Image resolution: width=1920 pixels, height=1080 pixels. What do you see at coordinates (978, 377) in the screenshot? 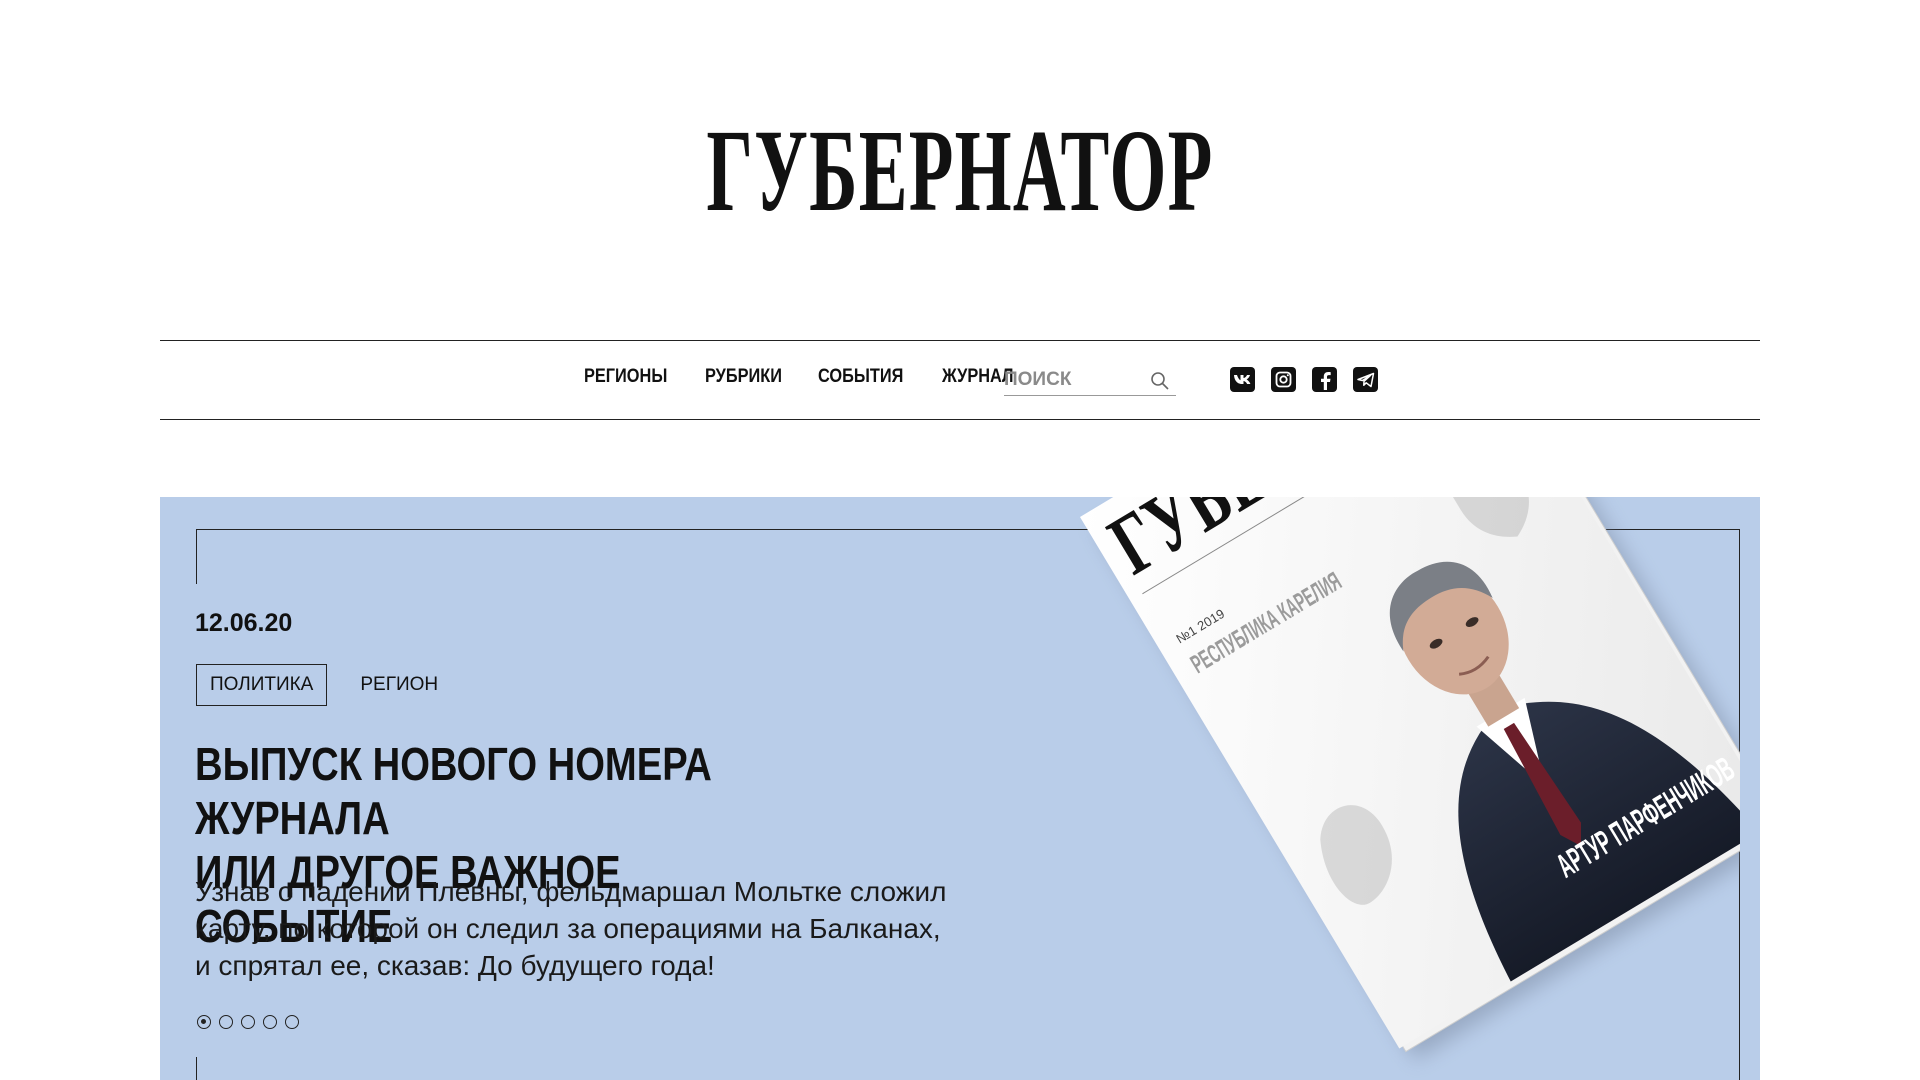
I see `nav-item-magazine: ЖУРНАЛ` at bounding box center [978, 377].